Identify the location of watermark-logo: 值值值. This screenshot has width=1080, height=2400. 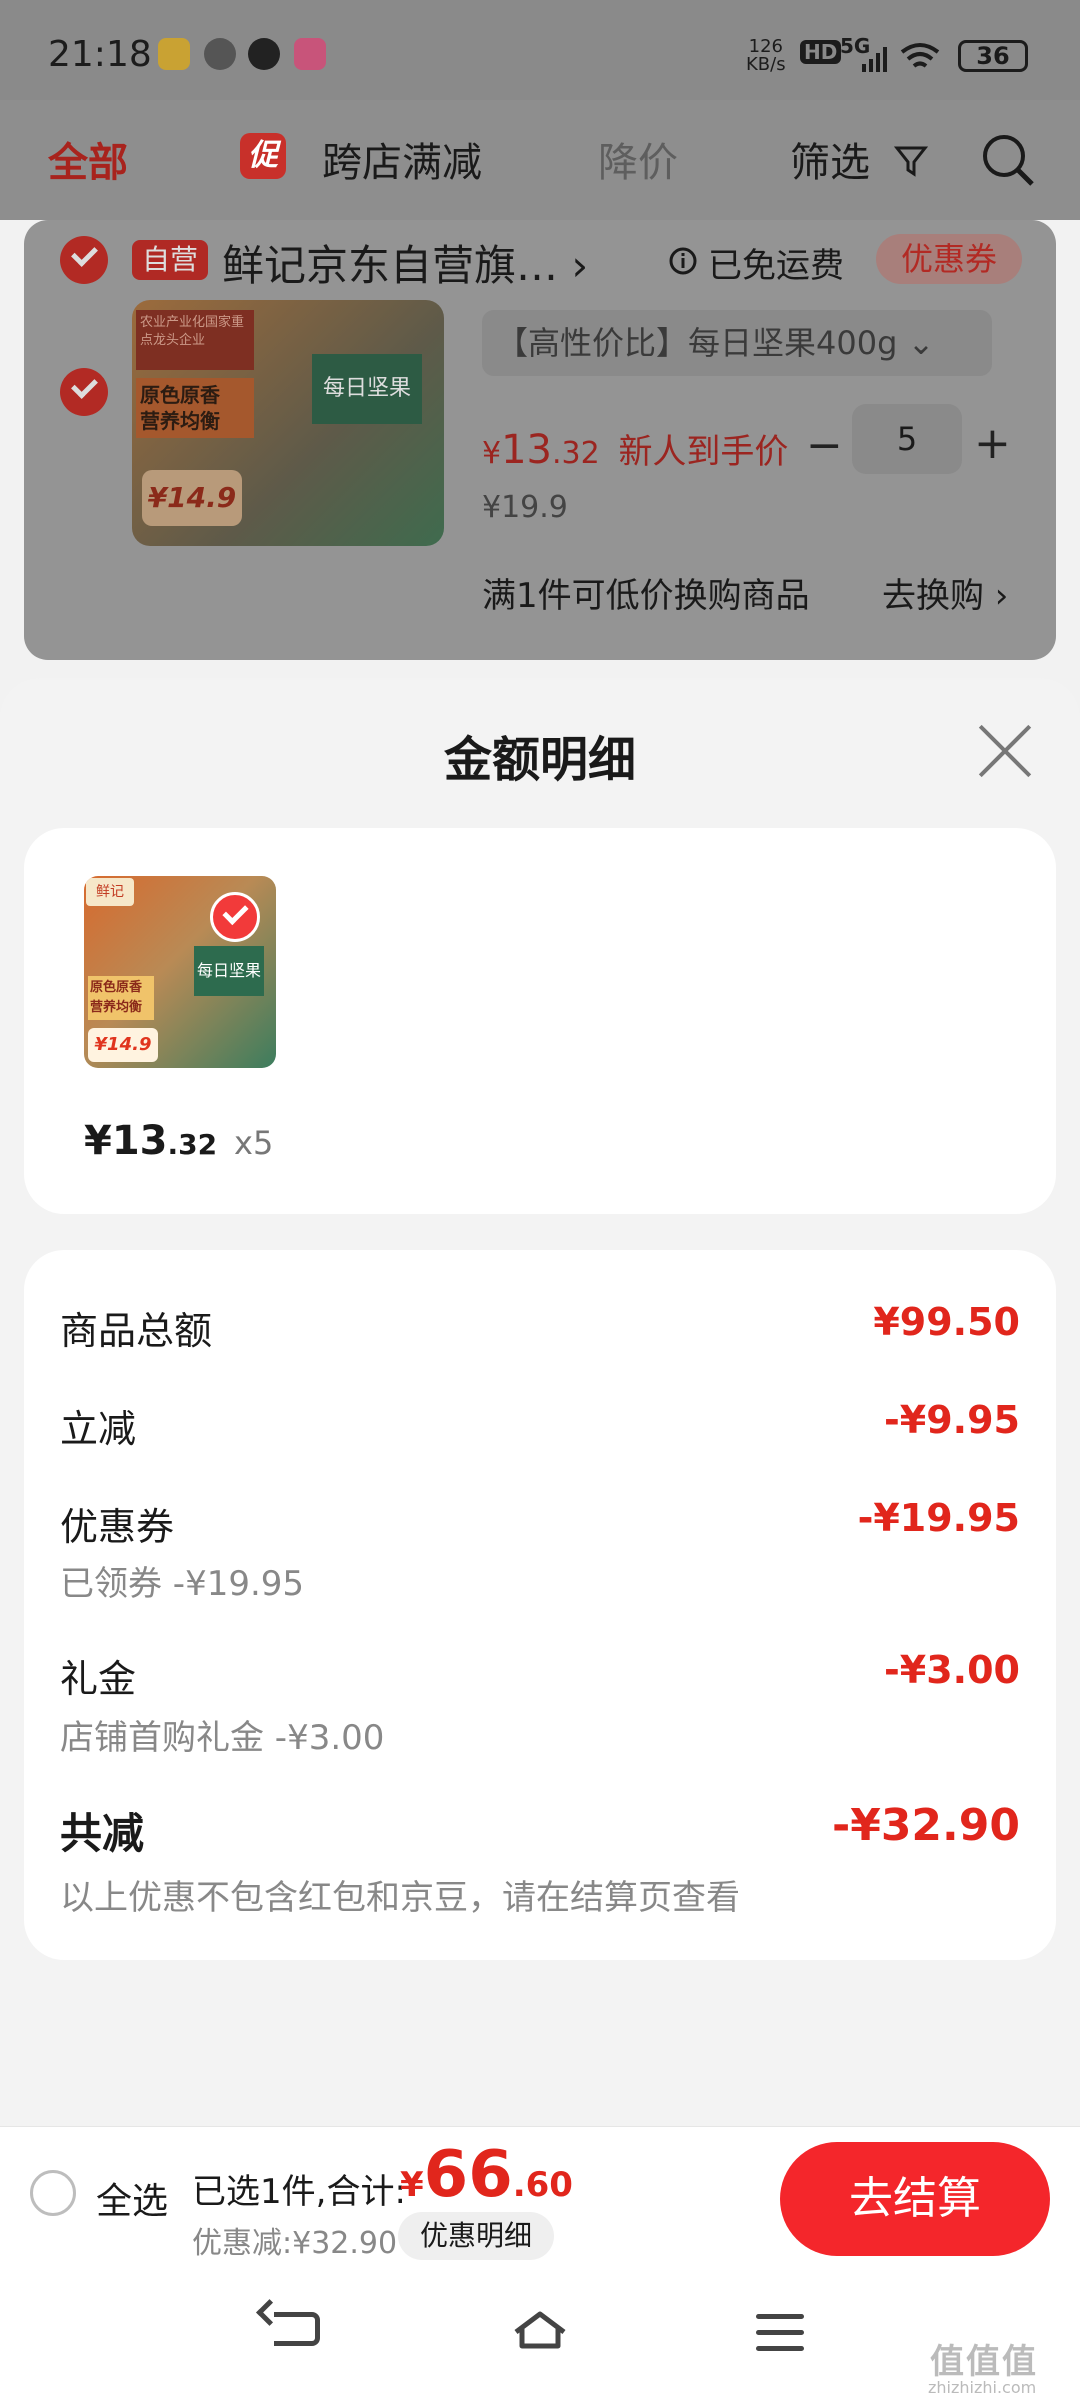
(984, 2362).